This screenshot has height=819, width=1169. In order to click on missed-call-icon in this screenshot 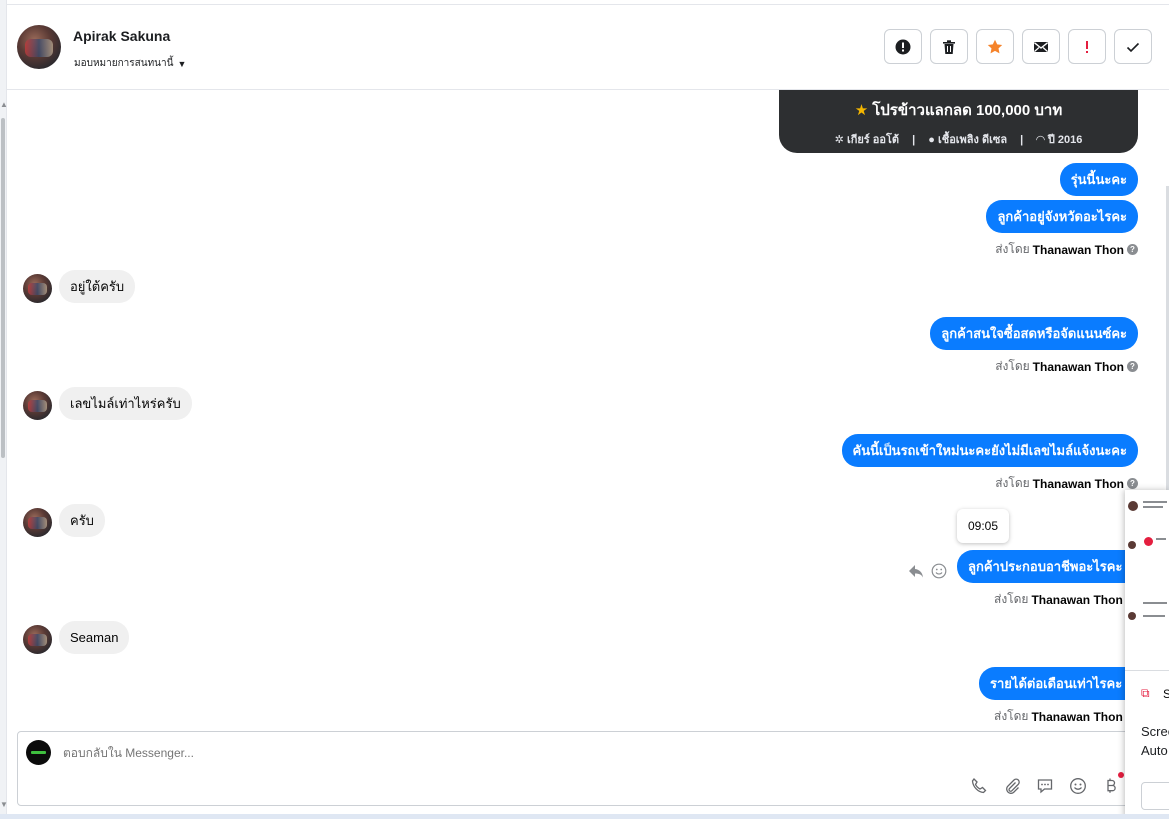, I will do `click(1148, 541)`.